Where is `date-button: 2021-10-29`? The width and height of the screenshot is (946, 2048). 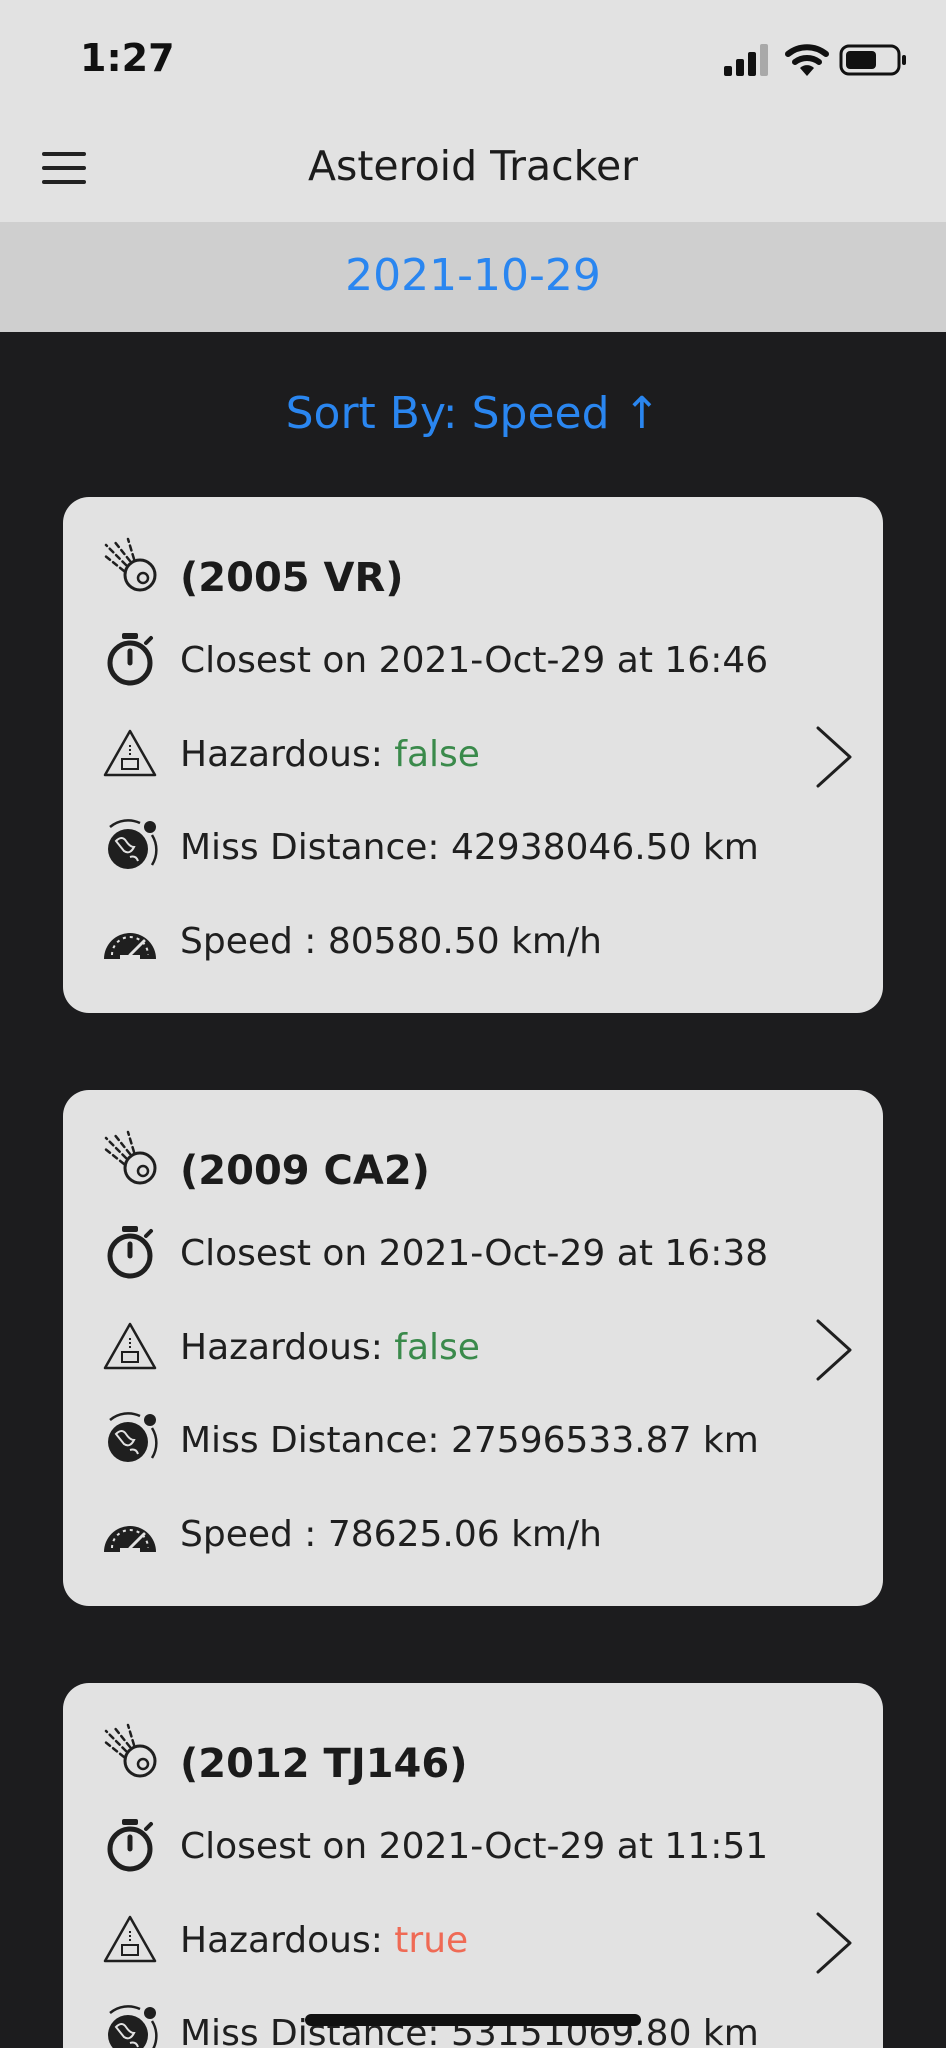
date-button: 2021-10-29 is located at coordinates (473, 275).